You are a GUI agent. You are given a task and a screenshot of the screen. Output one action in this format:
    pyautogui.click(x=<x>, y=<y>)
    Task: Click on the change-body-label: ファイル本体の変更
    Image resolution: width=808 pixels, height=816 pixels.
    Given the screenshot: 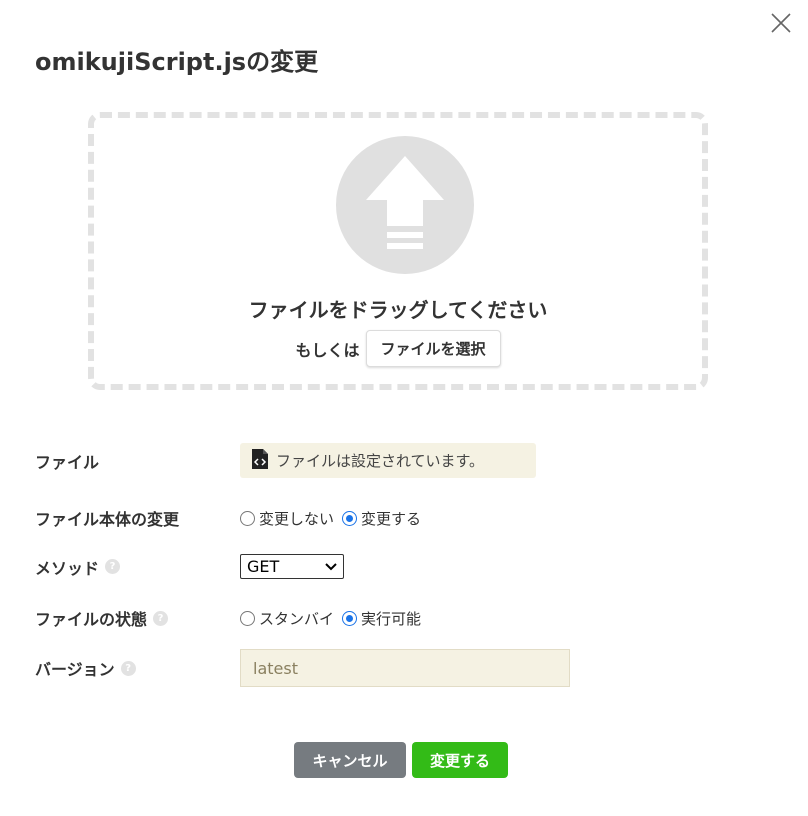 What is the action you would take?
    pyautogui.click(x=107, y=519)
    